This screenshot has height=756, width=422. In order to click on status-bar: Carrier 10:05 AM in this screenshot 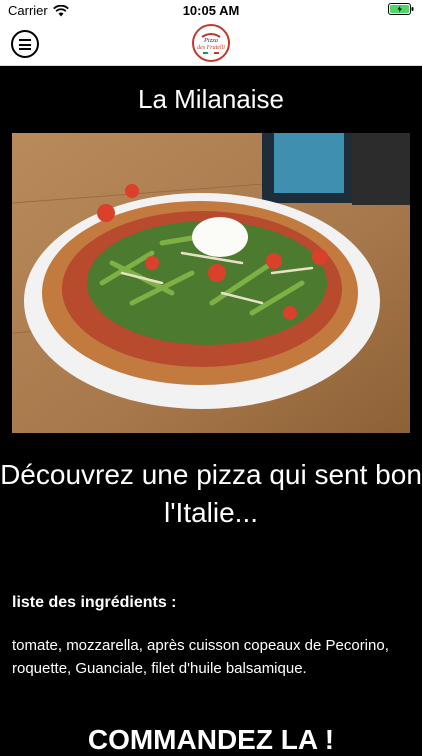, I will do `click(211, 11)`.